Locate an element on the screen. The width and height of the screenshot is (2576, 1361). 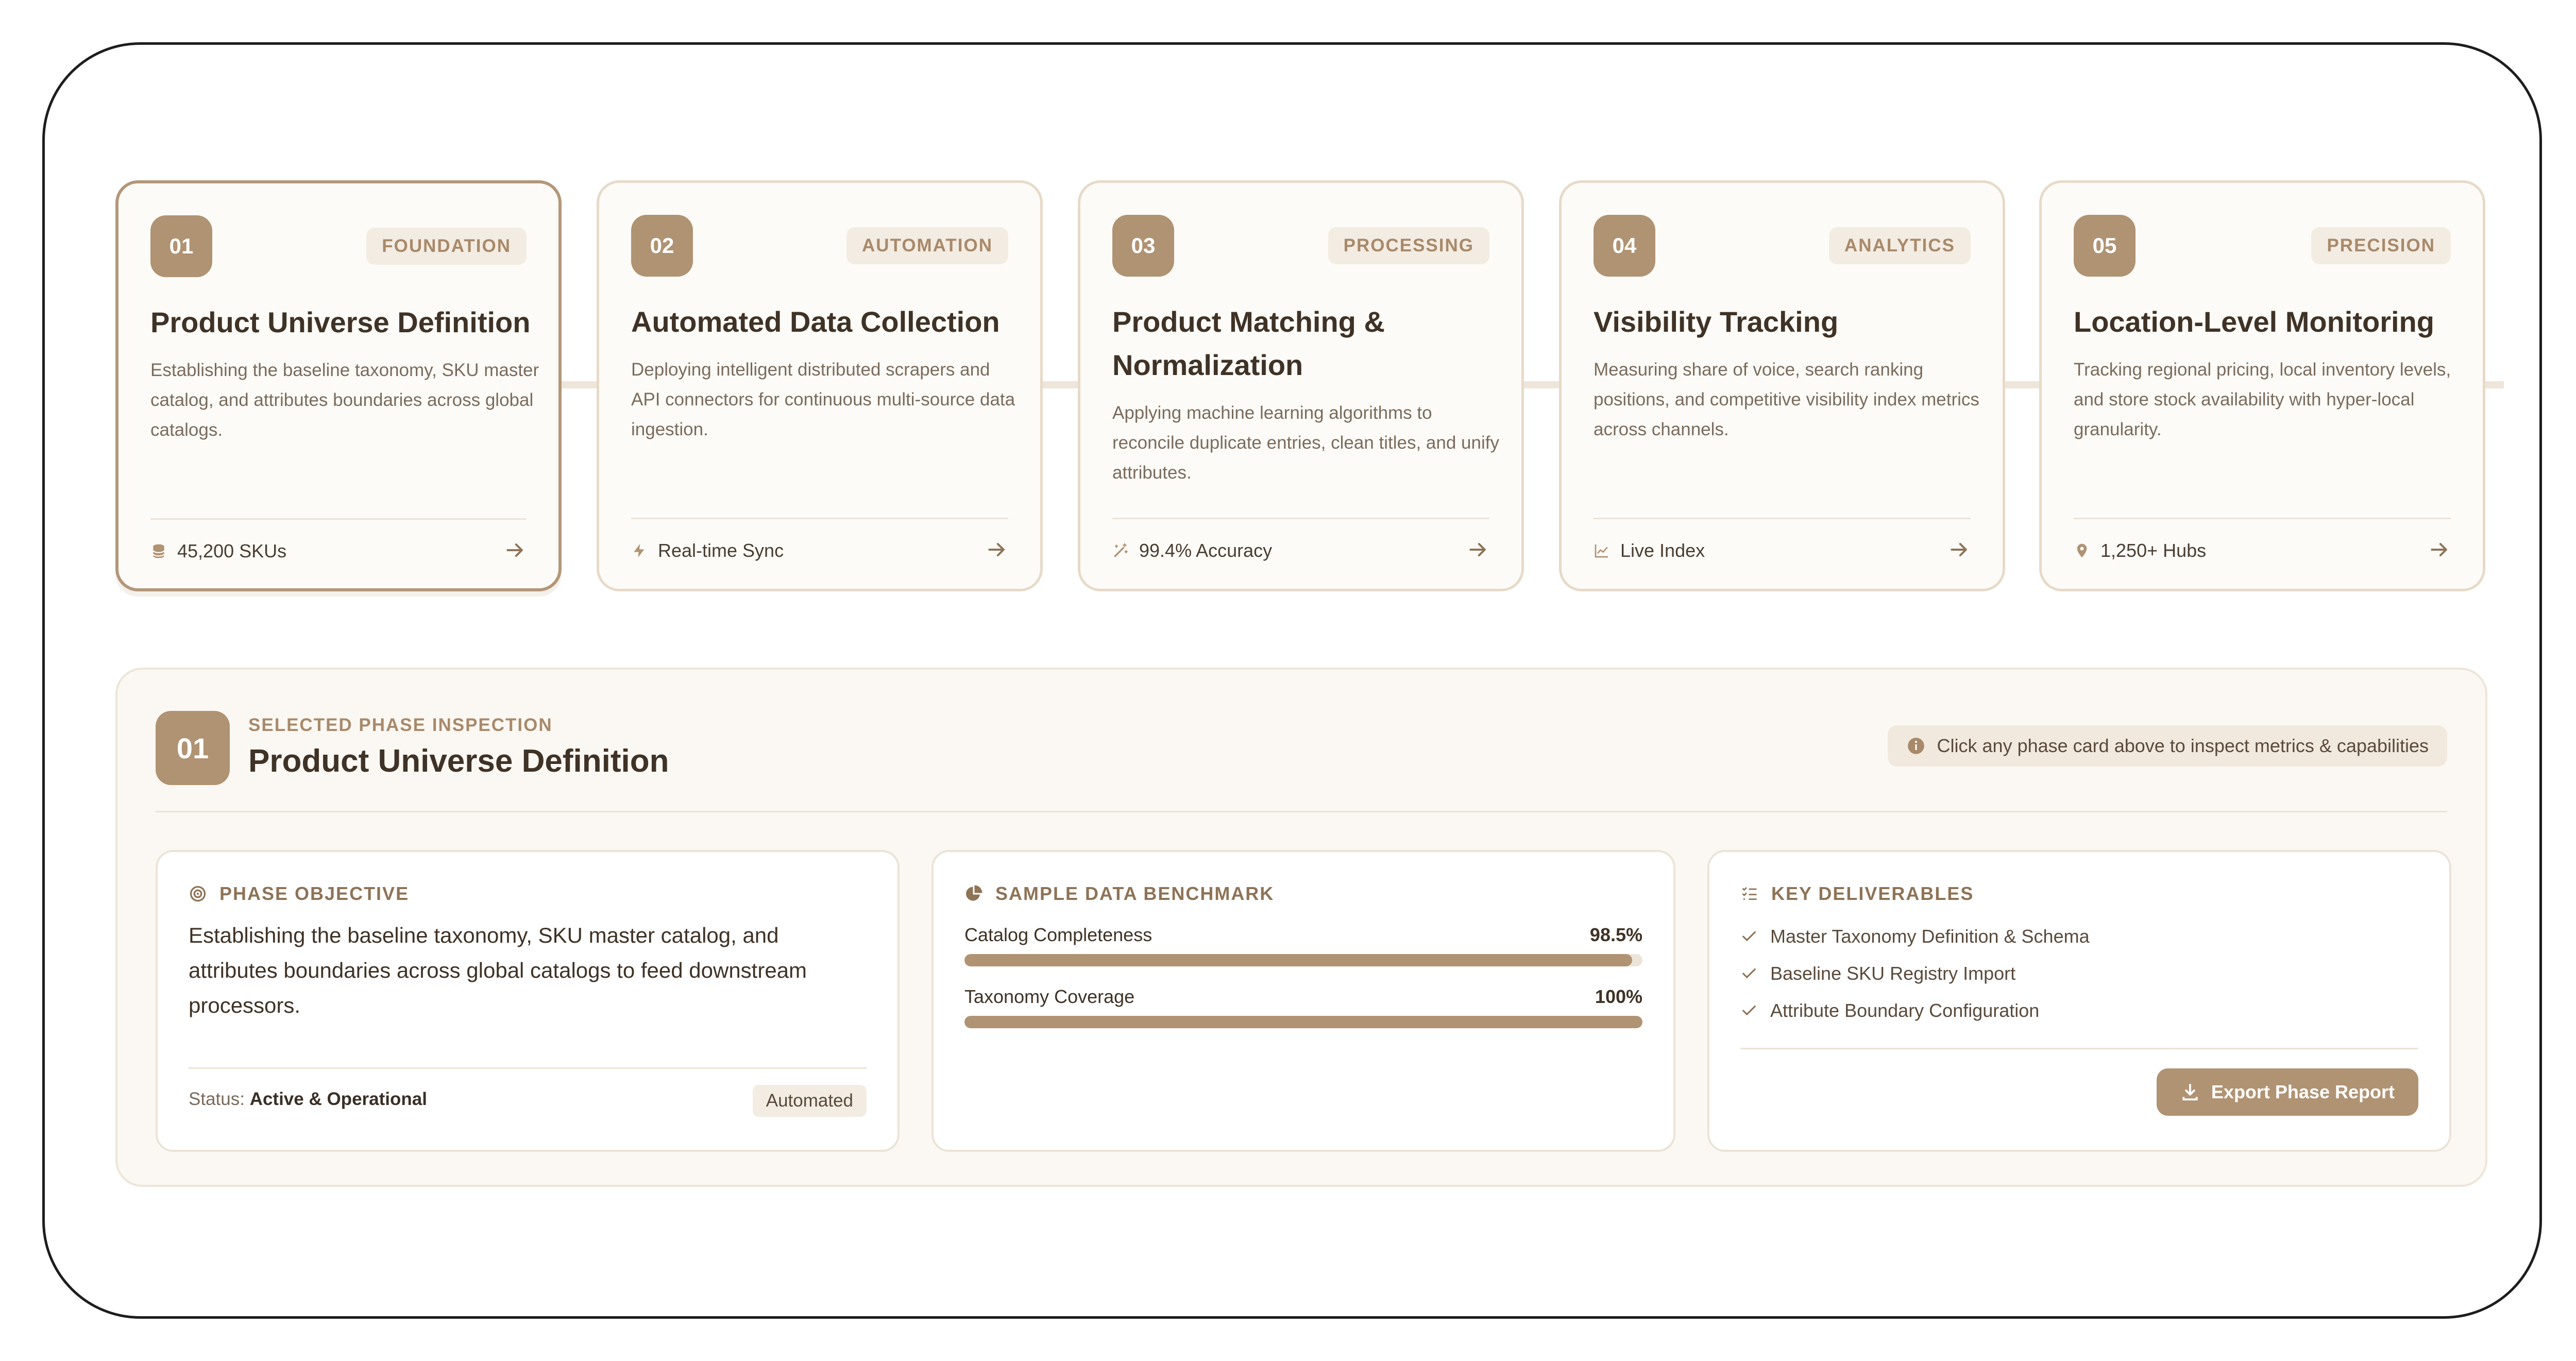
phase-metric: Real-time Sync is located at coordinates (707, 550).